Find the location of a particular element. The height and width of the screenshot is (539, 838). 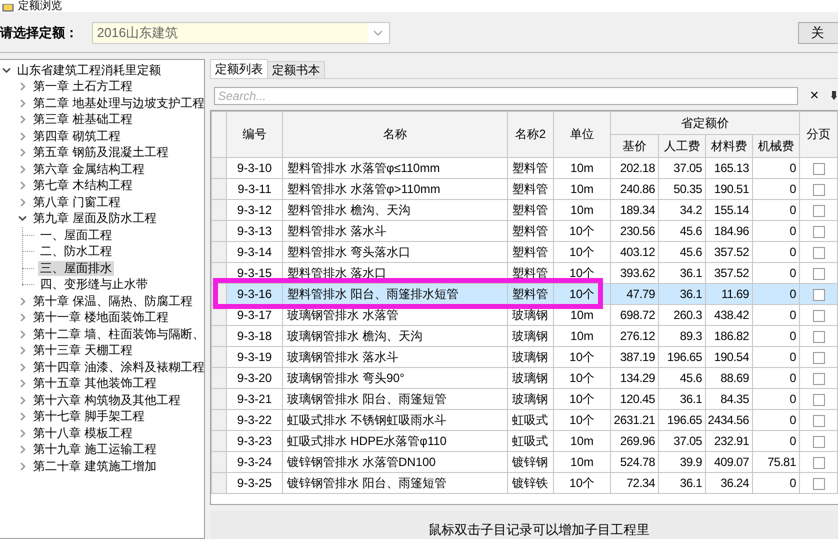

column-header: 材料费 is located at coordinates (729, 146).